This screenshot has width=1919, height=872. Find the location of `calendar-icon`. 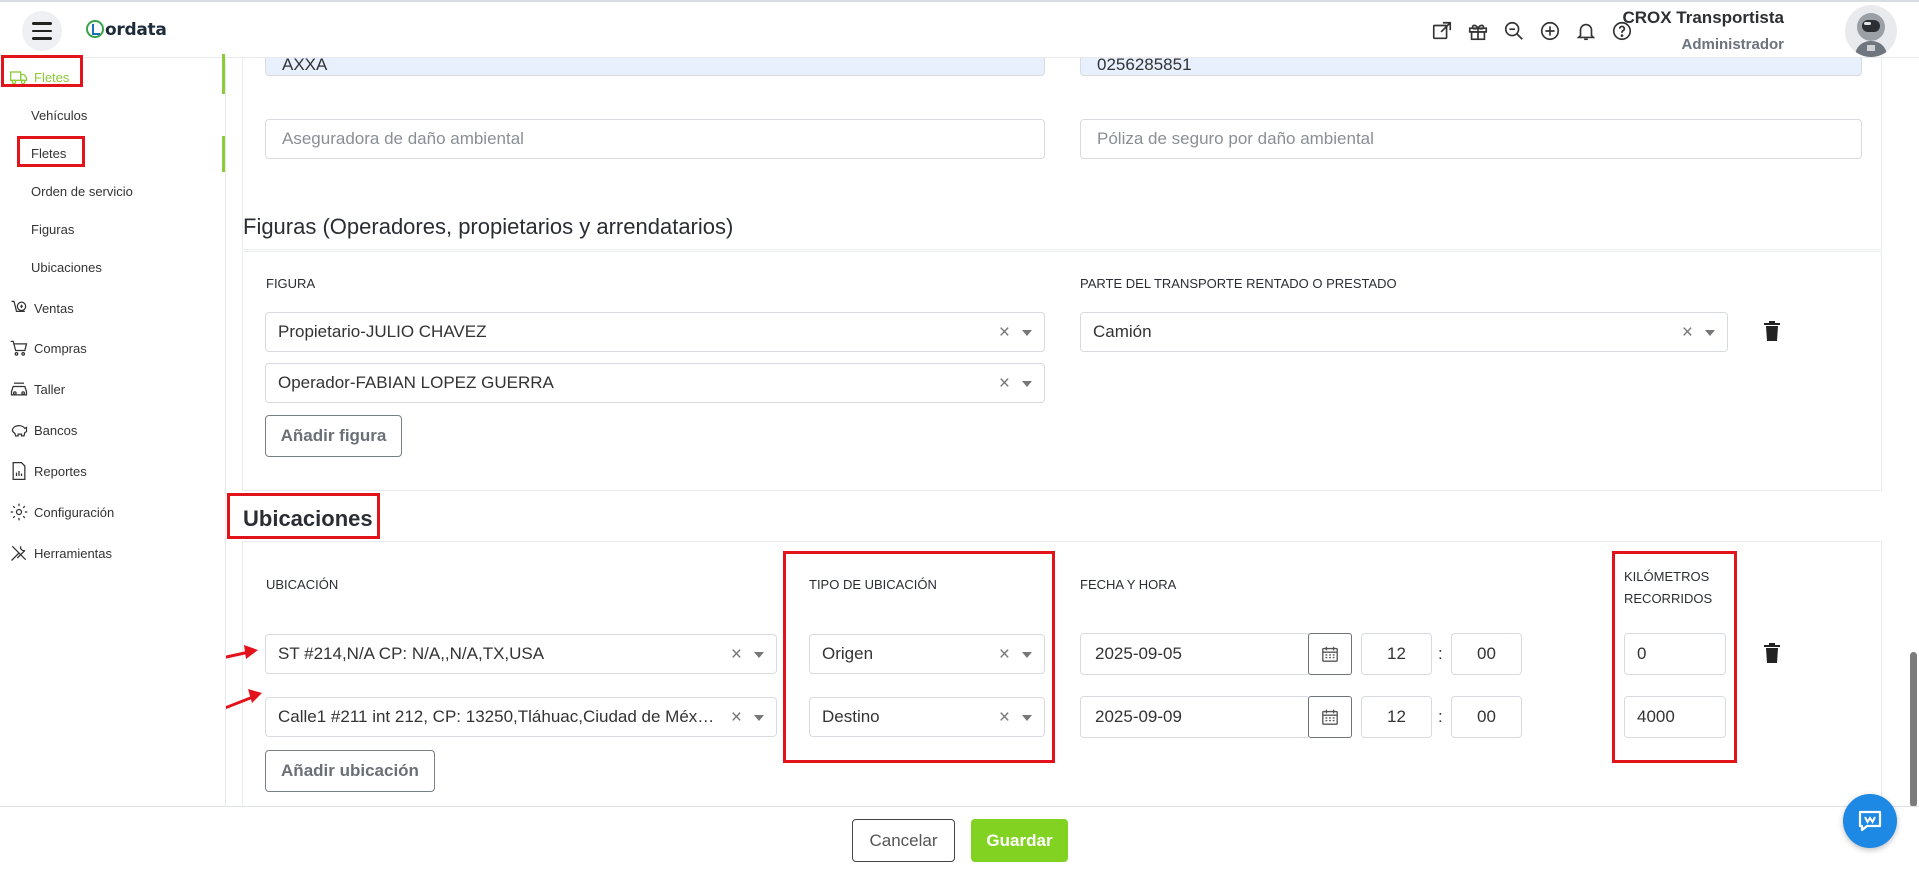

calendar-icon is located at coordinates (1330, 654).